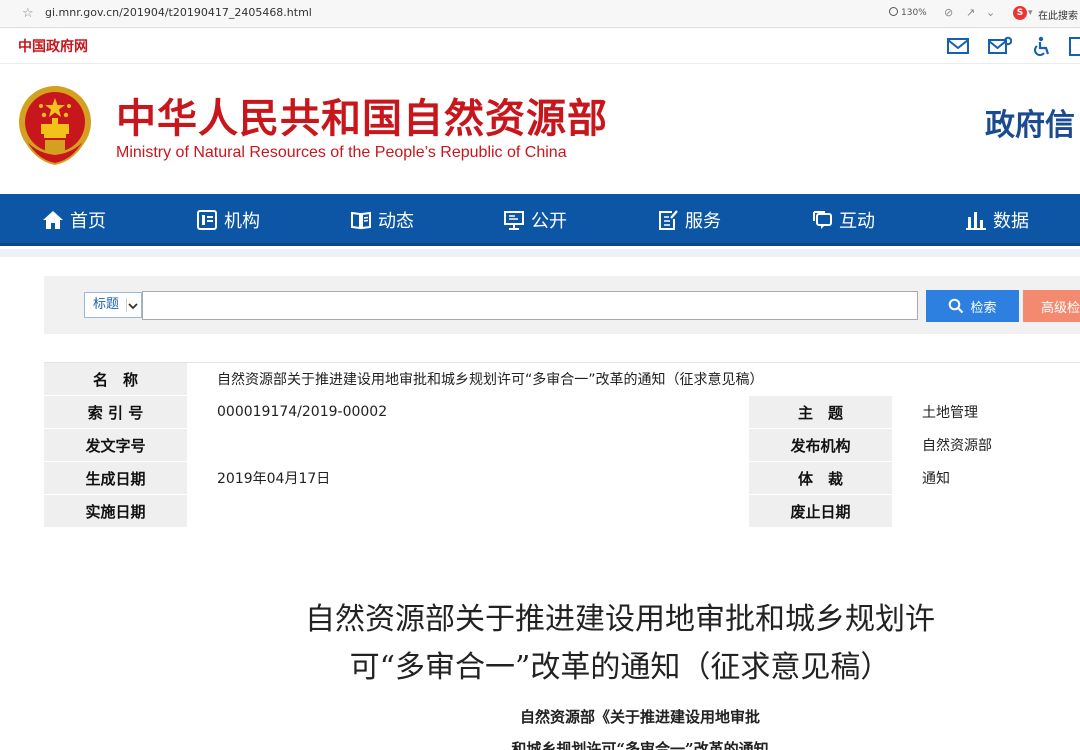  I want to click on top-link-row: 中国政府网, so click(540, 46).